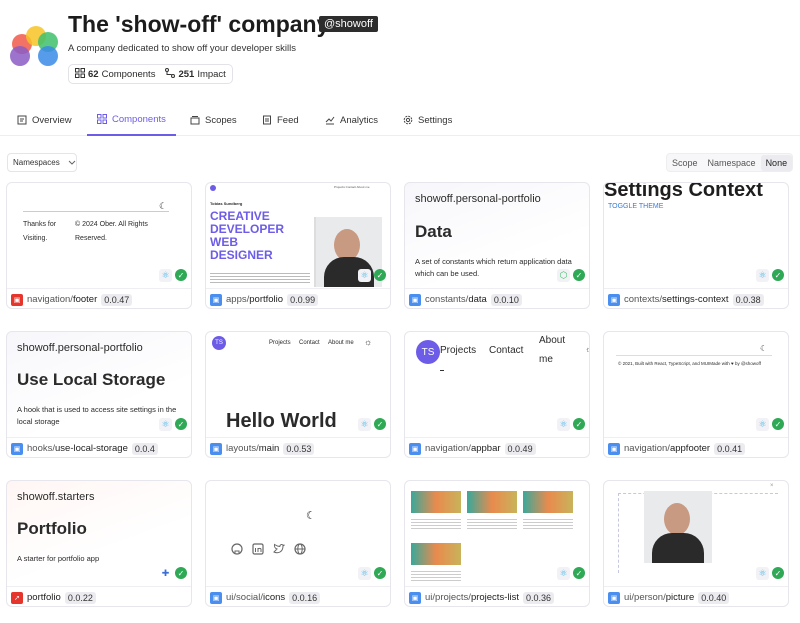 This screenshot has height=623, width=800. Describe the element at coordinates (72, 162) in the screenshot. I see `chevron-down-icon` at that location.